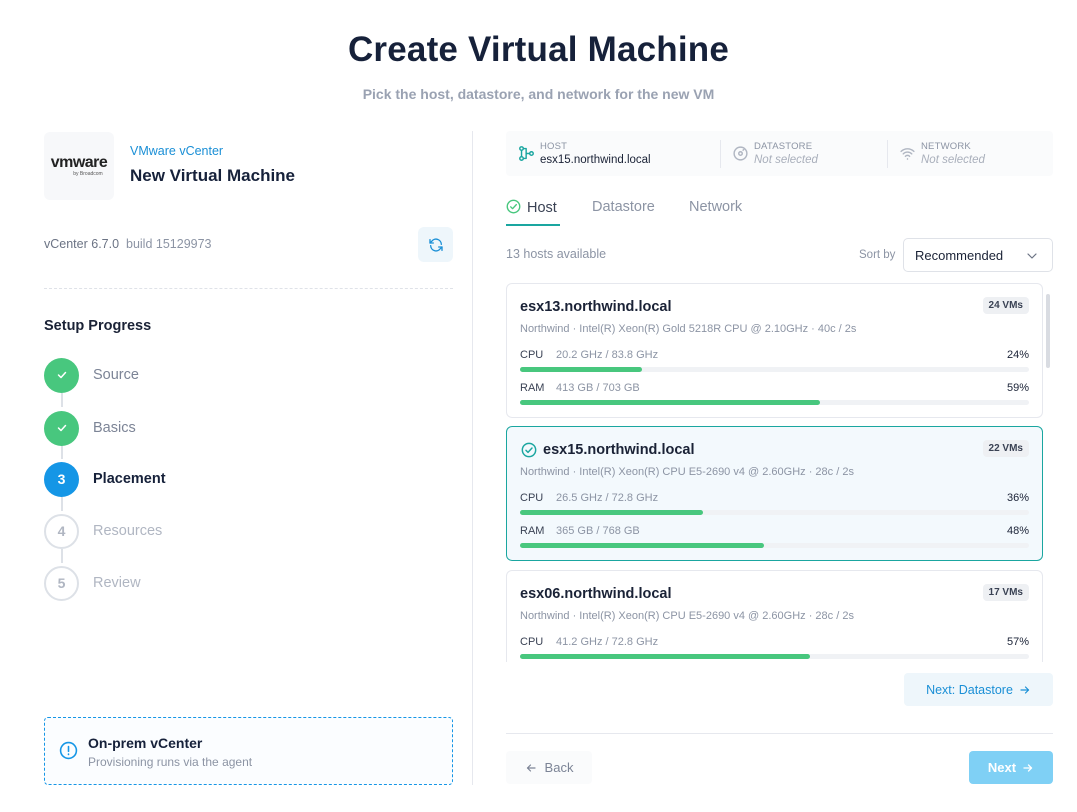 Image resolution: width=1077 pixels, height=812 pixels. What do you see at coordinates (1017, 642) in the screenshot?
I see `cpu-percent: 57%` at bounding box center [1017, 642].